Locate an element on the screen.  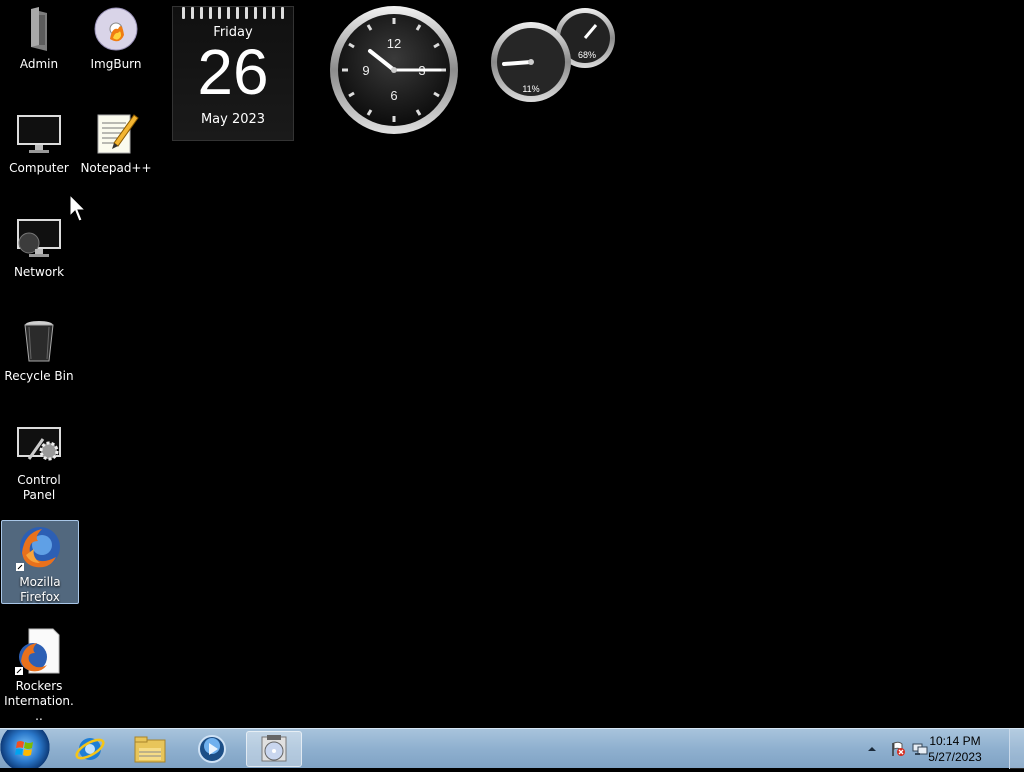
icon-label: Computer is located at coordinates (39, 168).